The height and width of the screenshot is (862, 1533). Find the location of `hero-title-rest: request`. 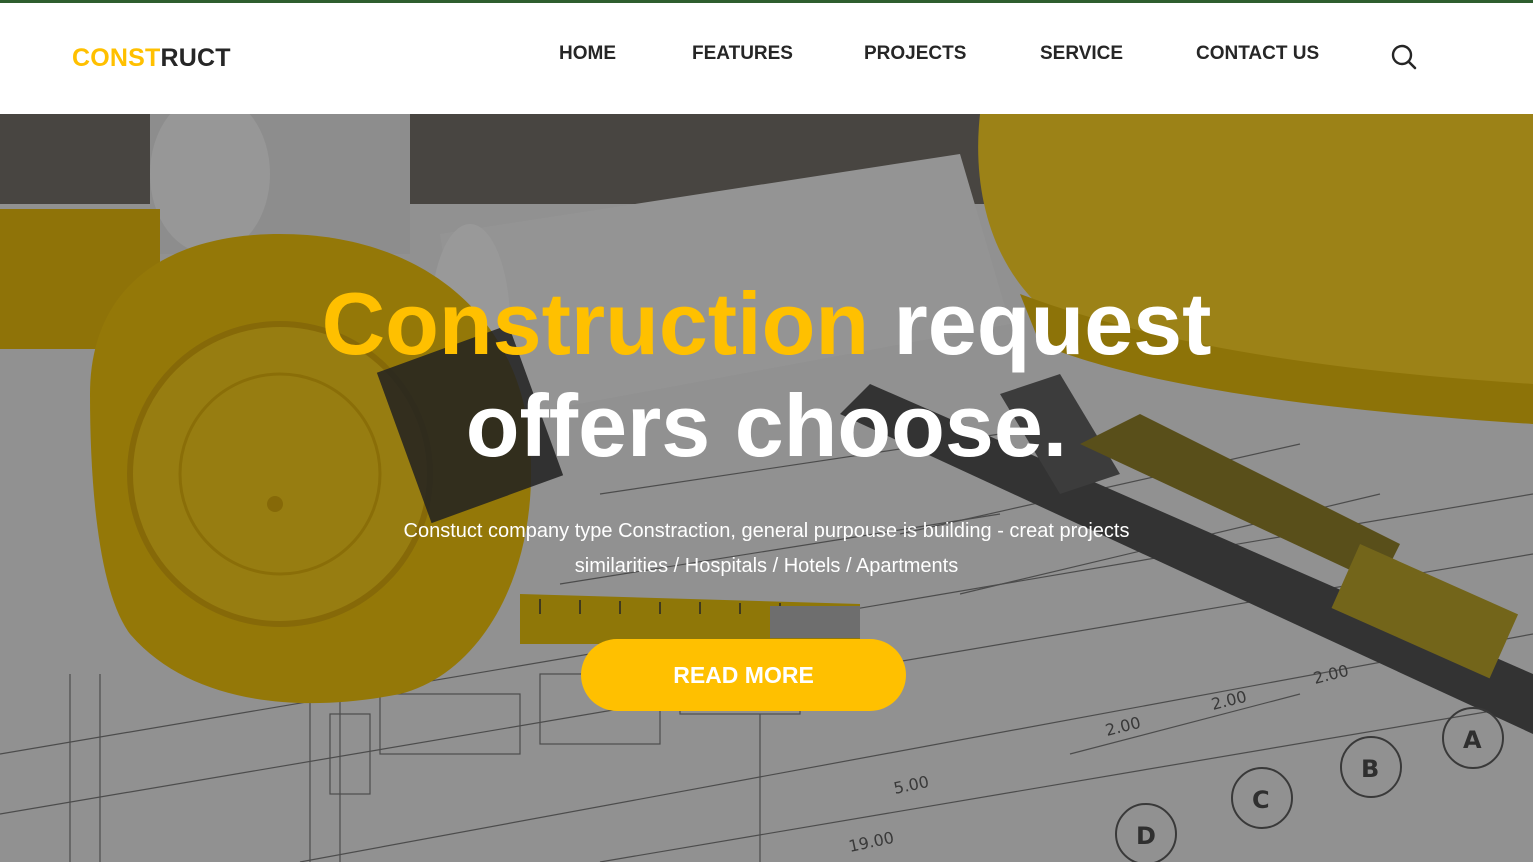

hero-title-rest: request is located at coordinates (1040, 323).